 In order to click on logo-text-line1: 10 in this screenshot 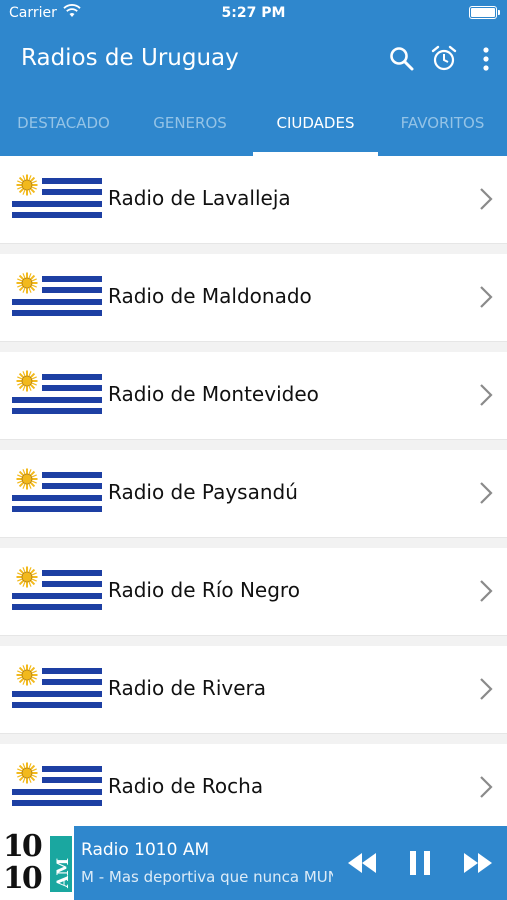, I will do `click(23, 846)`.